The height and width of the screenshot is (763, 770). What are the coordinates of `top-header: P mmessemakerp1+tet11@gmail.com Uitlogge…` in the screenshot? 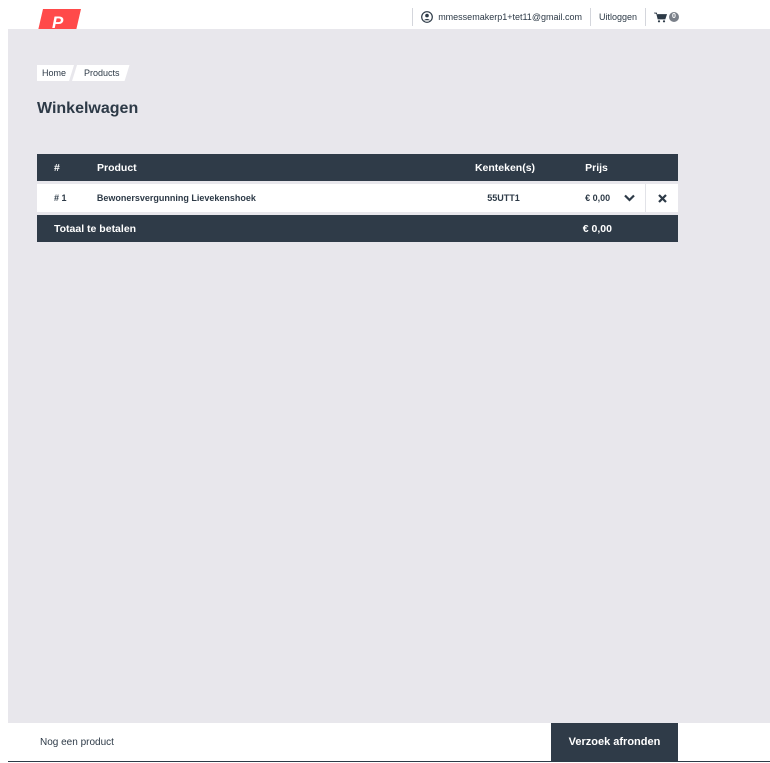 It's located at (385, 17).